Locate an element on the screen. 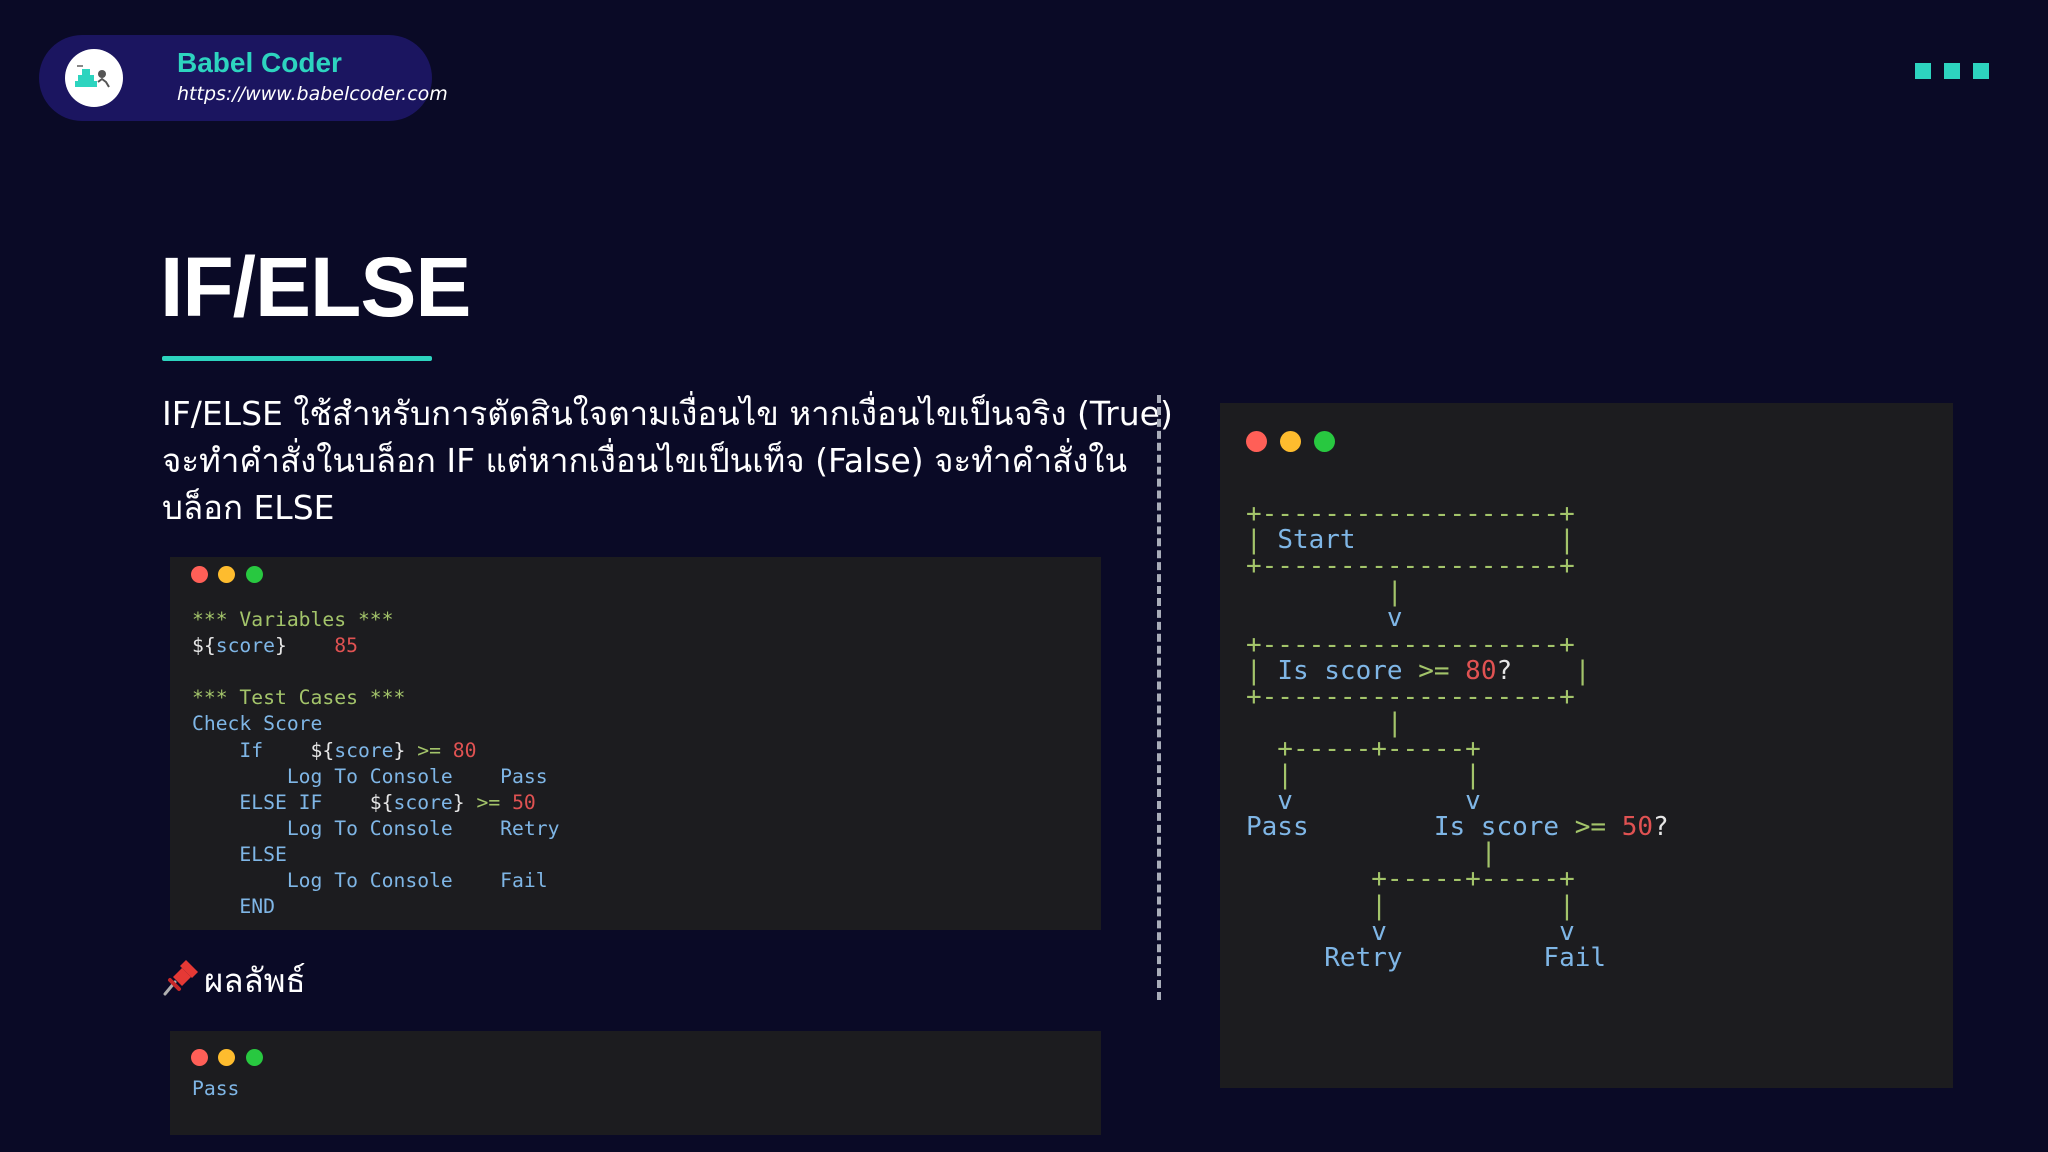 The image size is (2048, 1152). output-line-token: Pass is located at coordinates (216, 1089).